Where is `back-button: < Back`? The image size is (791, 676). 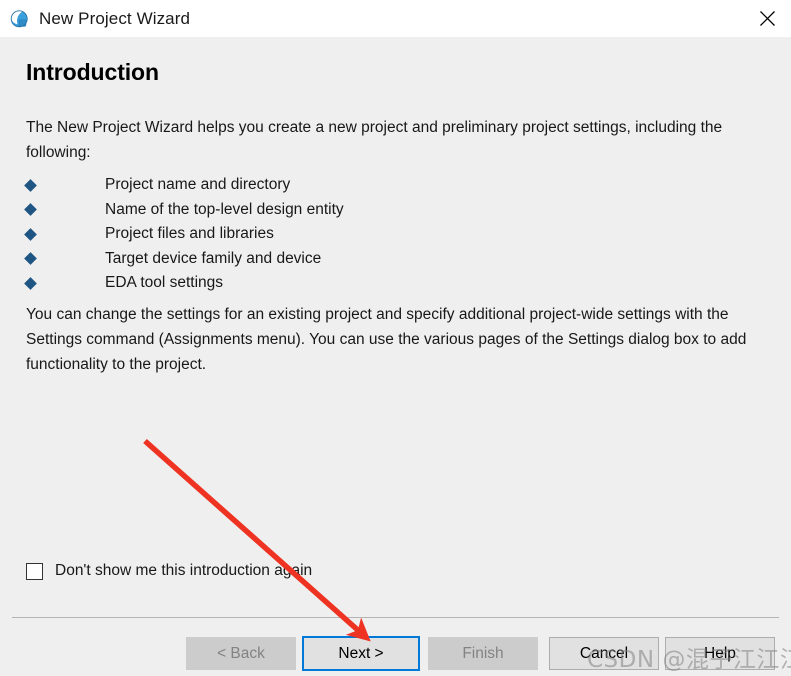 back-button: < Back is located at coordinates (241, 653).